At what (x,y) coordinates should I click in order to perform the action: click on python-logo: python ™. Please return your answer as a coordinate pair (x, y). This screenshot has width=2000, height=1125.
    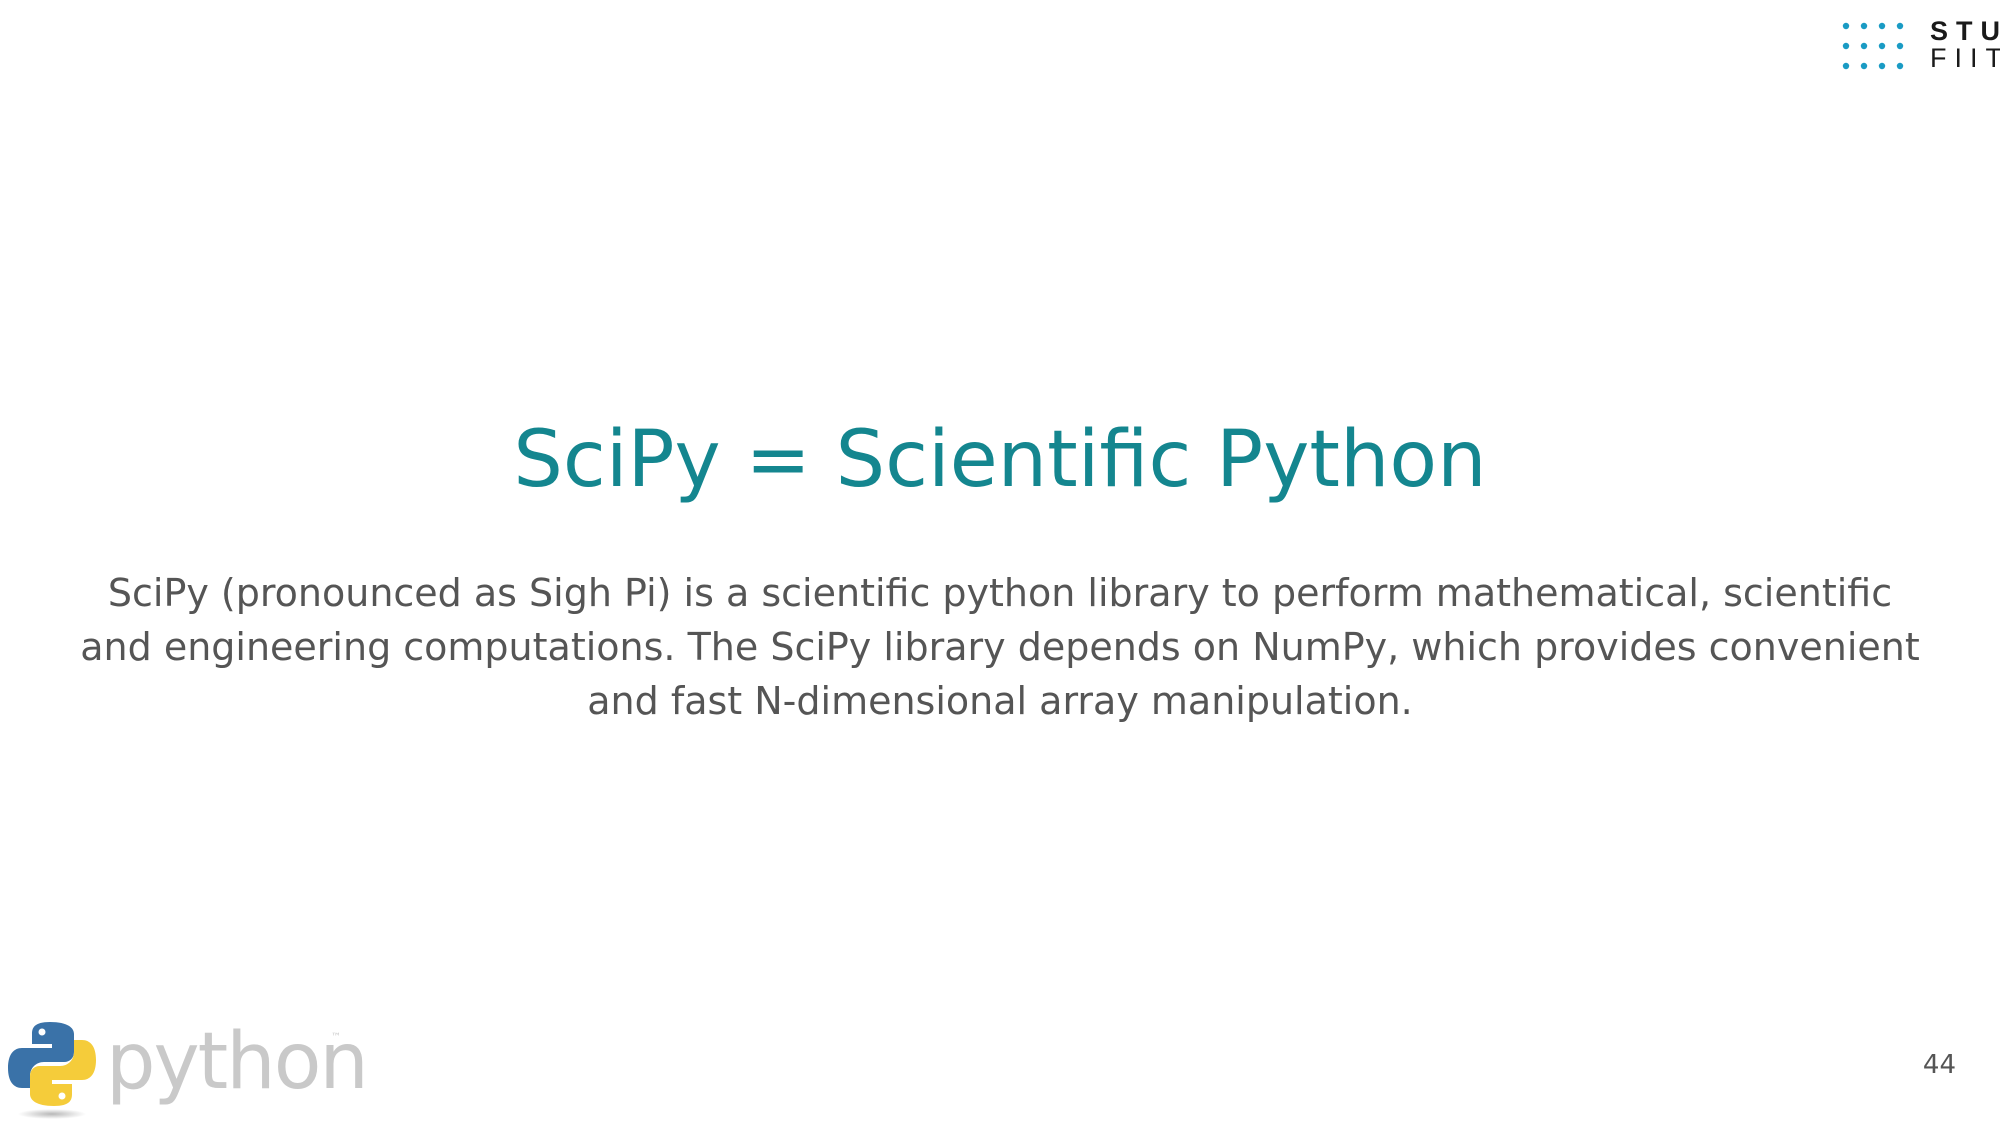
    Looking at the image, I should click on (187, 1069).